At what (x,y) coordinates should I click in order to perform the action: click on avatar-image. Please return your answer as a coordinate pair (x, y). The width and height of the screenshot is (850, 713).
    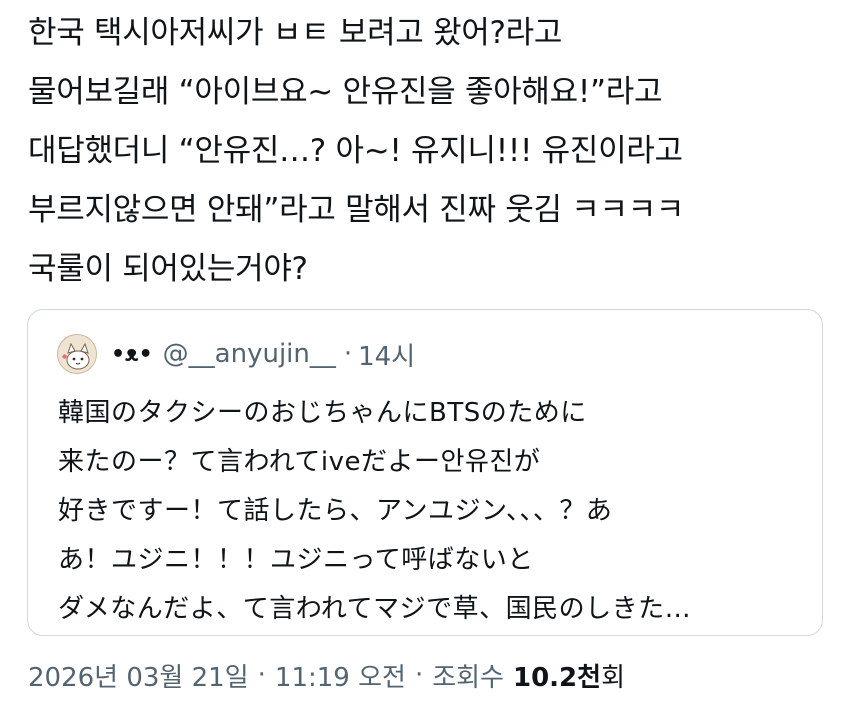
    Looking at the image, I should click on (77, 354).